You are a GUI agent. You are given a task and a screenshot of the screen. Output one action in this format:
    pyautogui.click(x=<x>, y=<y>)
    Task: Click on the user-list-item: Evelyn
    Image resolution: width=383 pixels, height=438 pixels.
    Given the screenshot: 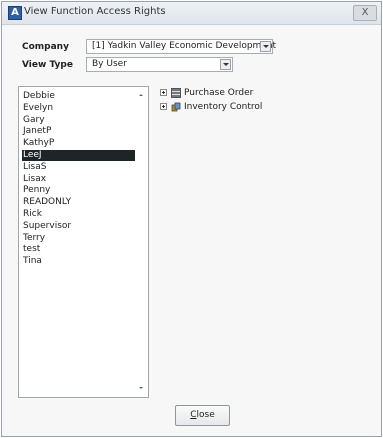 What is the action you would take?
    pyautogui.click(x=78, y=108)
    